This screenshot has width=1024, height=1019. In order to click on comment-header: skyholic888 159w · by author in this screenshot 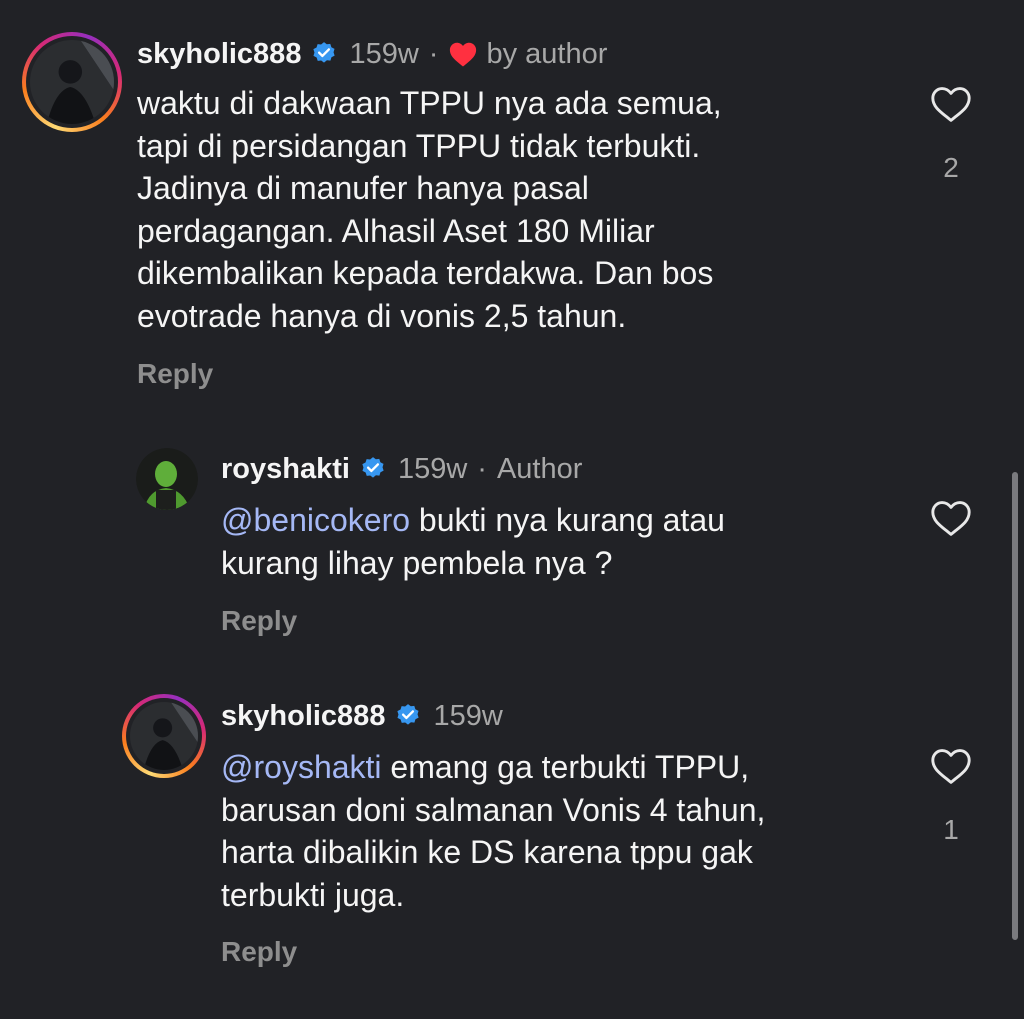, I will do `click(372, 54)`.